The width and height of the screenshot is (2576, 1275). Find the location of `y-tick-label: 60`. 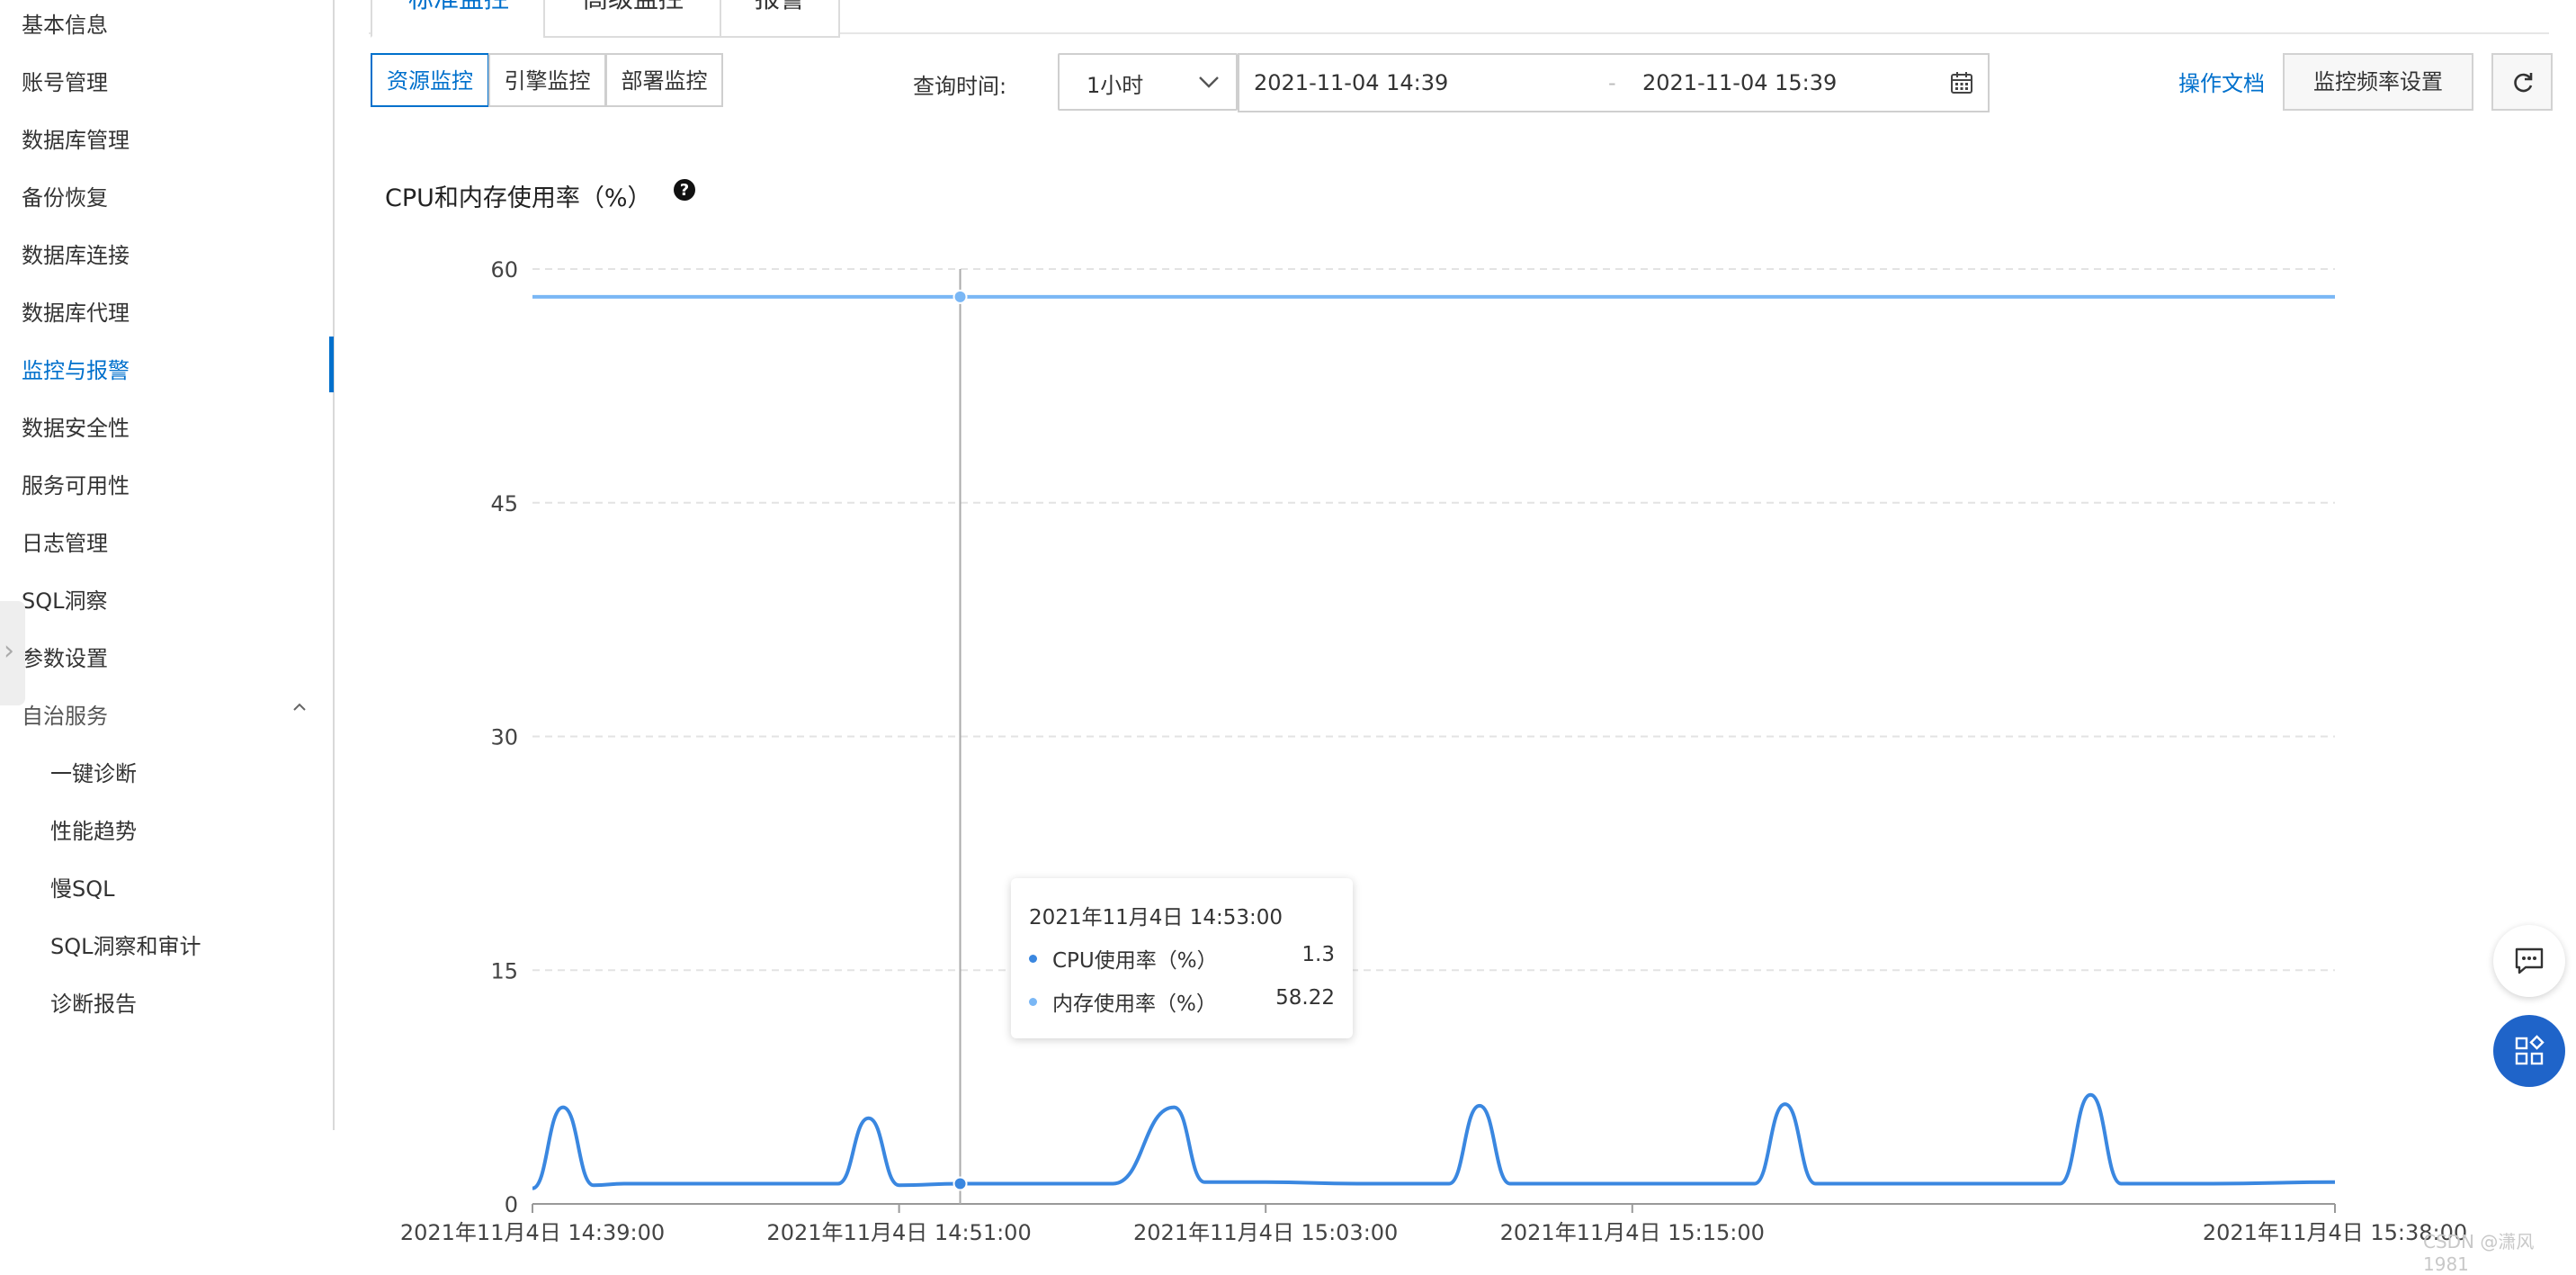

y-tick-label: 60 is located at coordinates (504, 270).